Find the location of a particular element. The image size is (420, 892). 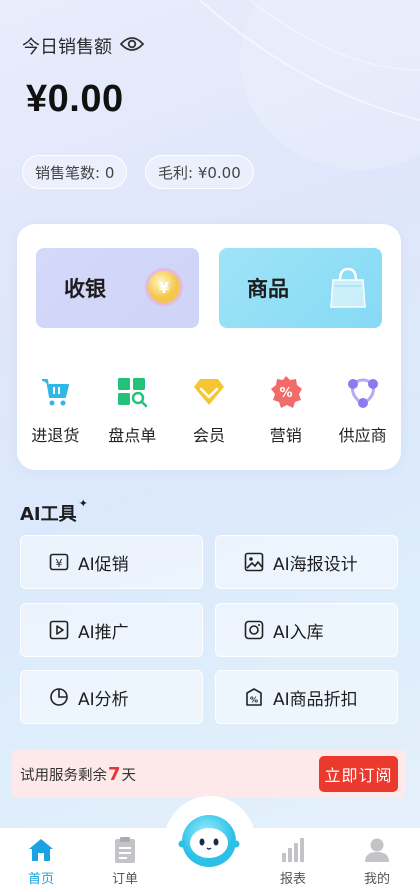

ai-discount-button: % AI商品折扣 is located at coordinates (306, 697).